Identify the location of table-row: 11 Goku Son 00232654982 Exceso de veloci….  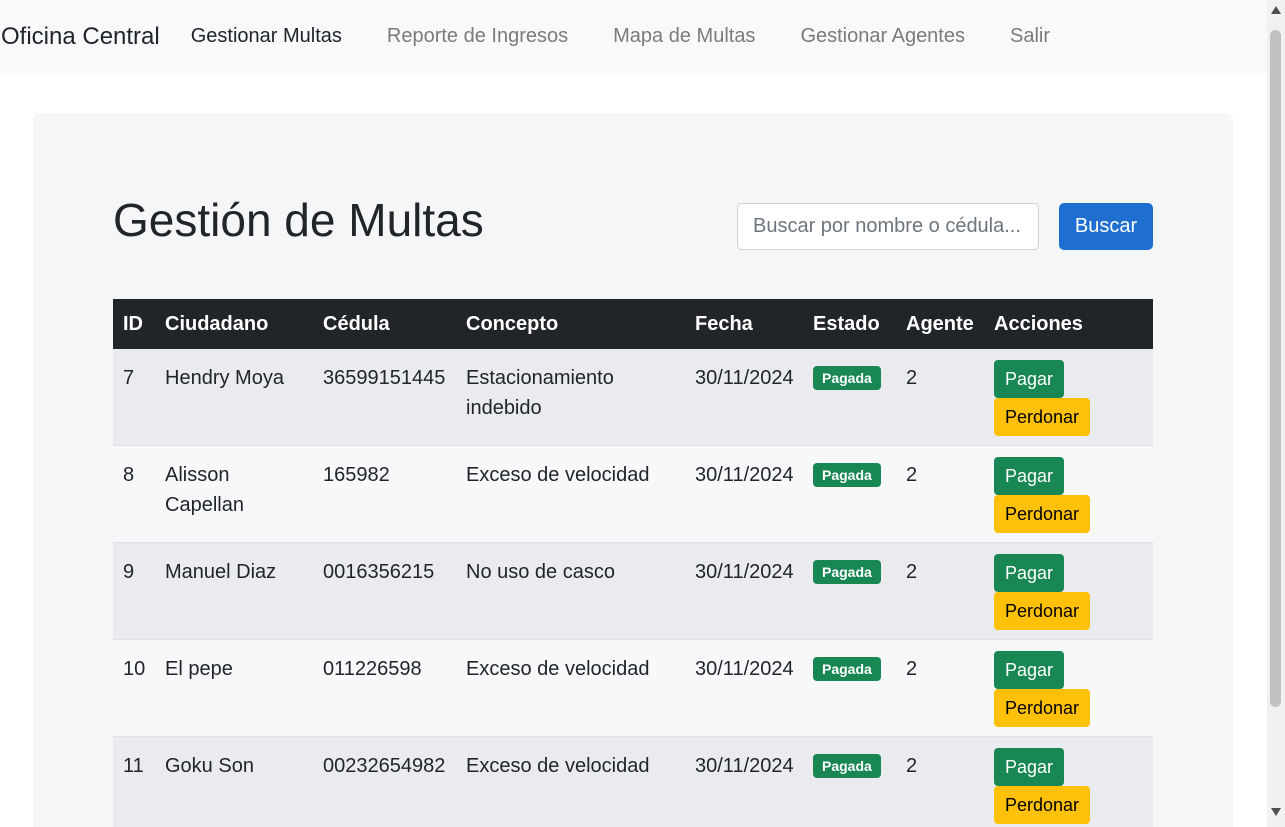
(633, 781).